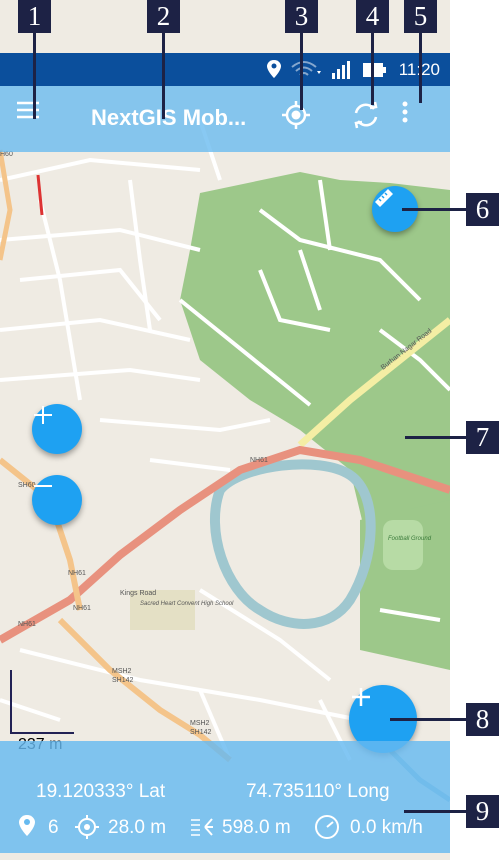 The width and height of the screenshot is (500, 860). What do you see at coordinates (6, 205) in the screenshot?
I see `sh60-top` at bounding box center [6, 205].